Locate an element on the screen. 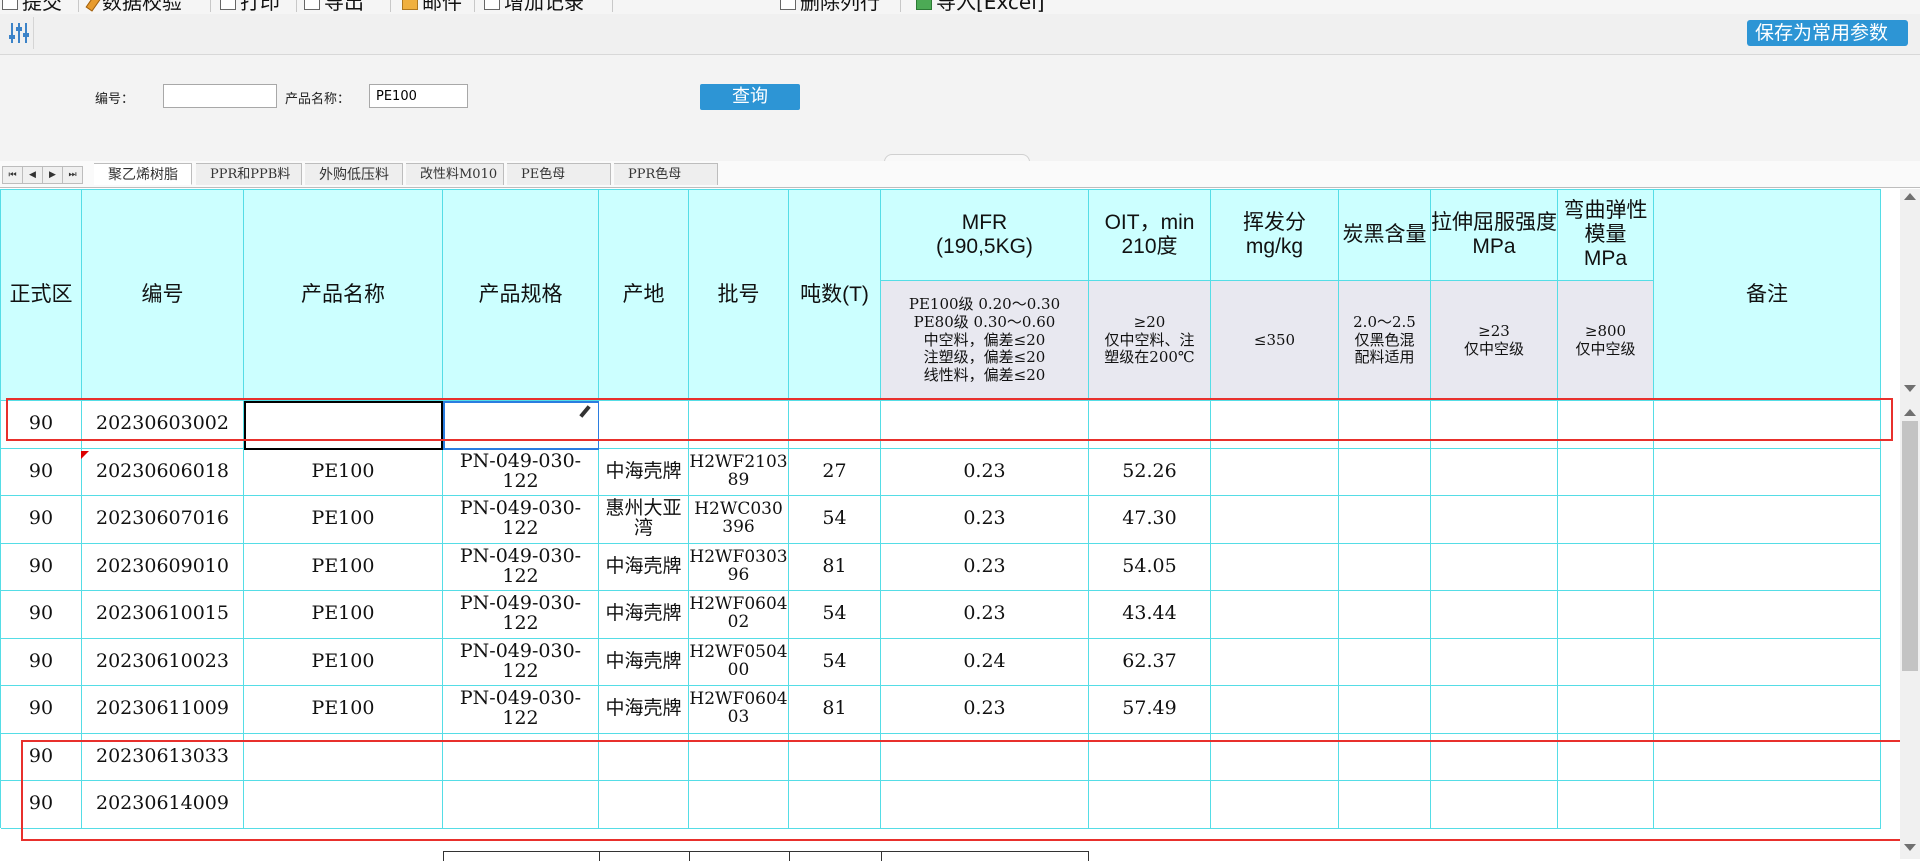 The width and height of the screenshot is (1920, 861). tab-polyethylene-resin: 聚乙烯树脂 is located at coordinates (143, 174).